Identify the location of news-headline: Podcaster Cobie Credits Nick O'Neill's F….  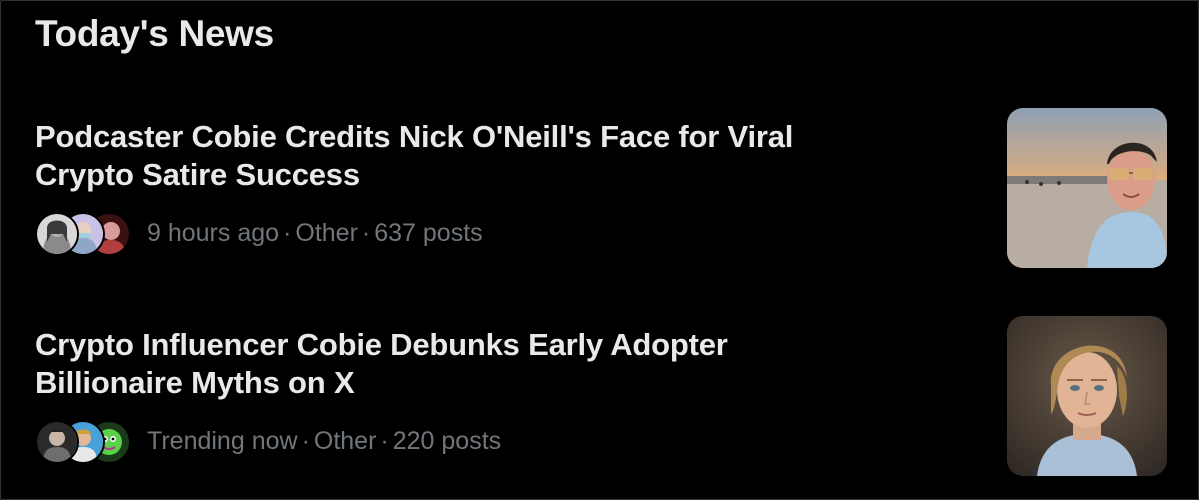
(475, 156).